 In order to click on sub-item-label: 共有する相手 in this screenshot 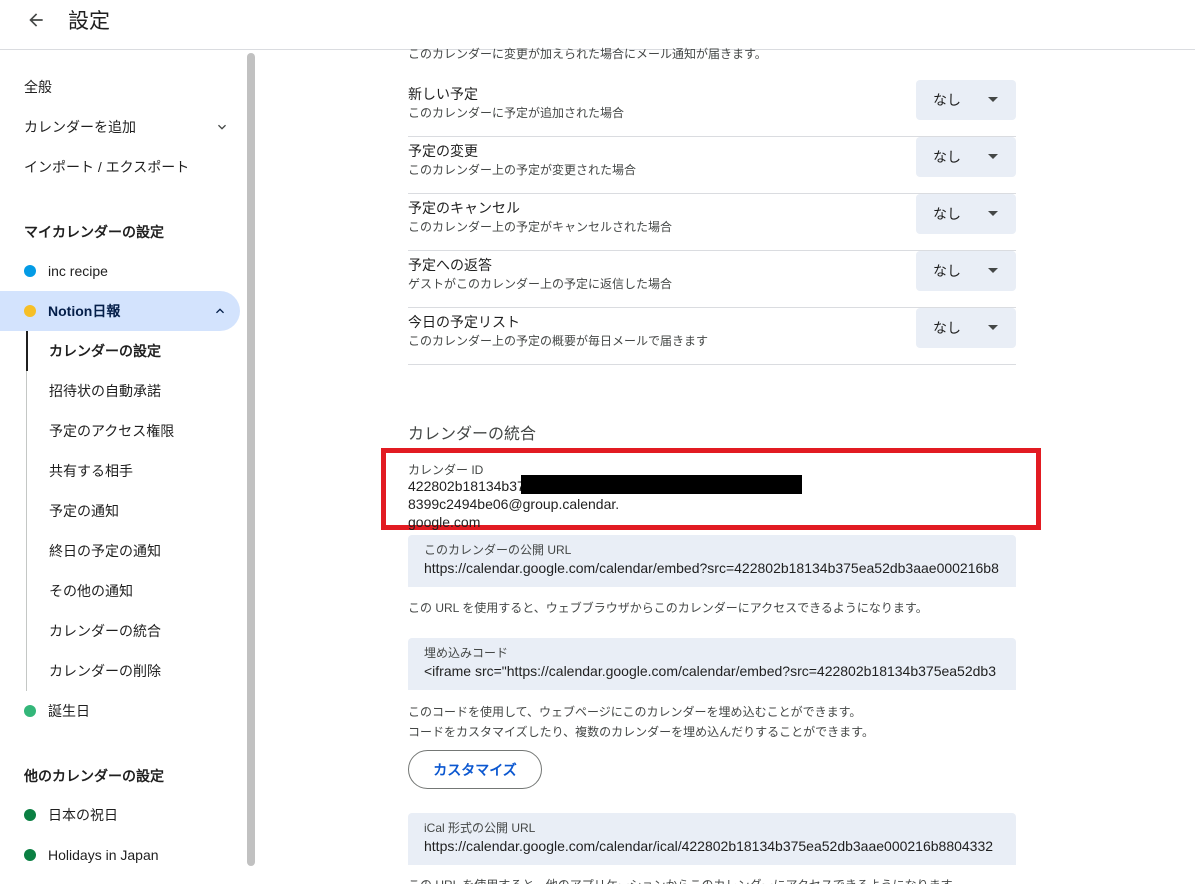, I will do `click(91, 471)`.